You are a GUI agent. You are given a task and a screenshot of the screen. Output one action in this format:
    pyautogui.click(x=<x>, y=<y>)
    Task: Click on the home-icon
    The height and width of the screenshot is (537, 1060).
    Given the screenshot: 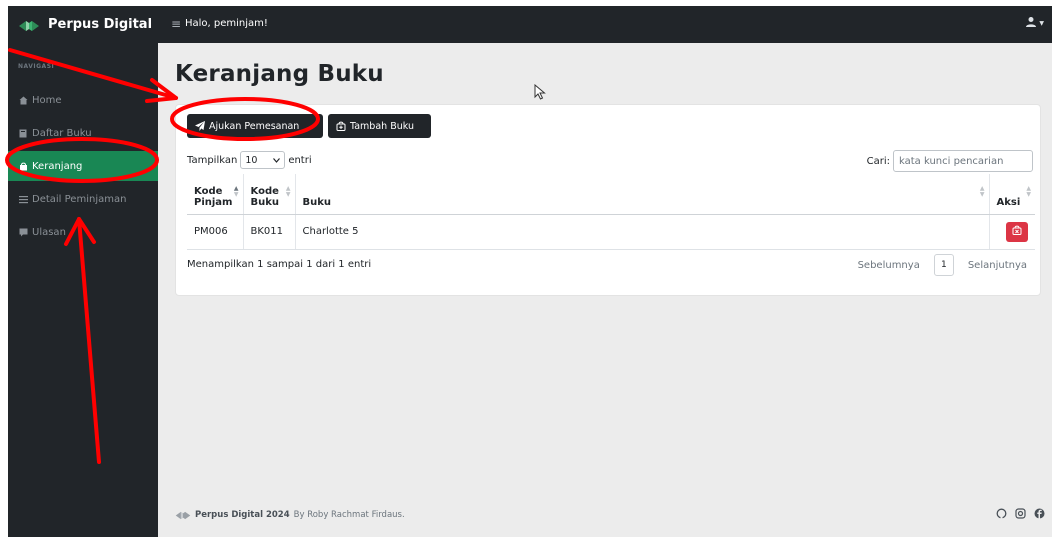 What is the action you would take?
    pyautogui.click(x=23, y=100)
    